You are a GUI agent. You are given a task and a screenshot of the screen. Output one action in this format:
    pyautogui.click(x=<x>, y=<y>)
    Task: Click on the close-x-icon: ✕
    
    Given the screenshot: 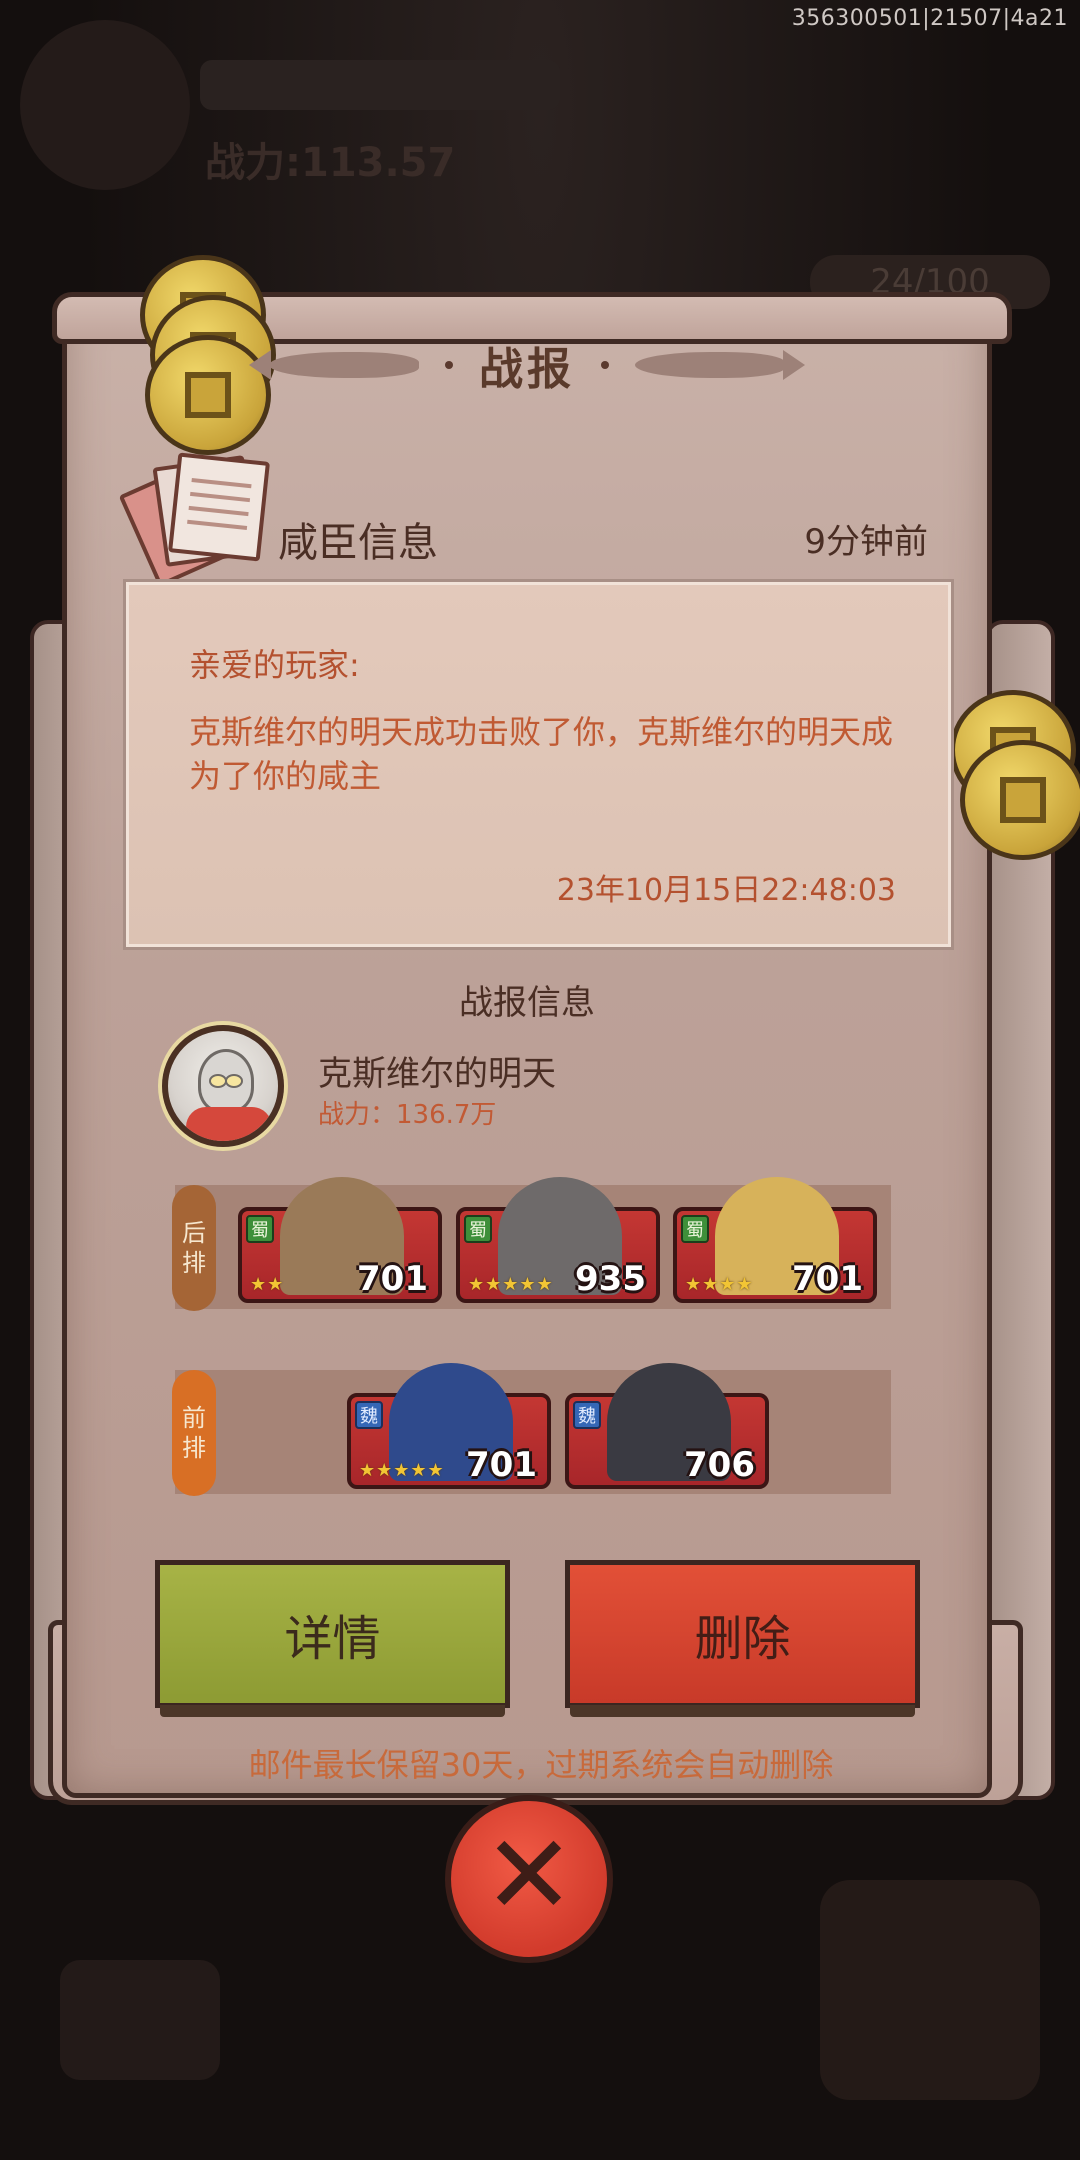 What is the action you would take?
    pyautogui.click(x=529, y=1875)
    